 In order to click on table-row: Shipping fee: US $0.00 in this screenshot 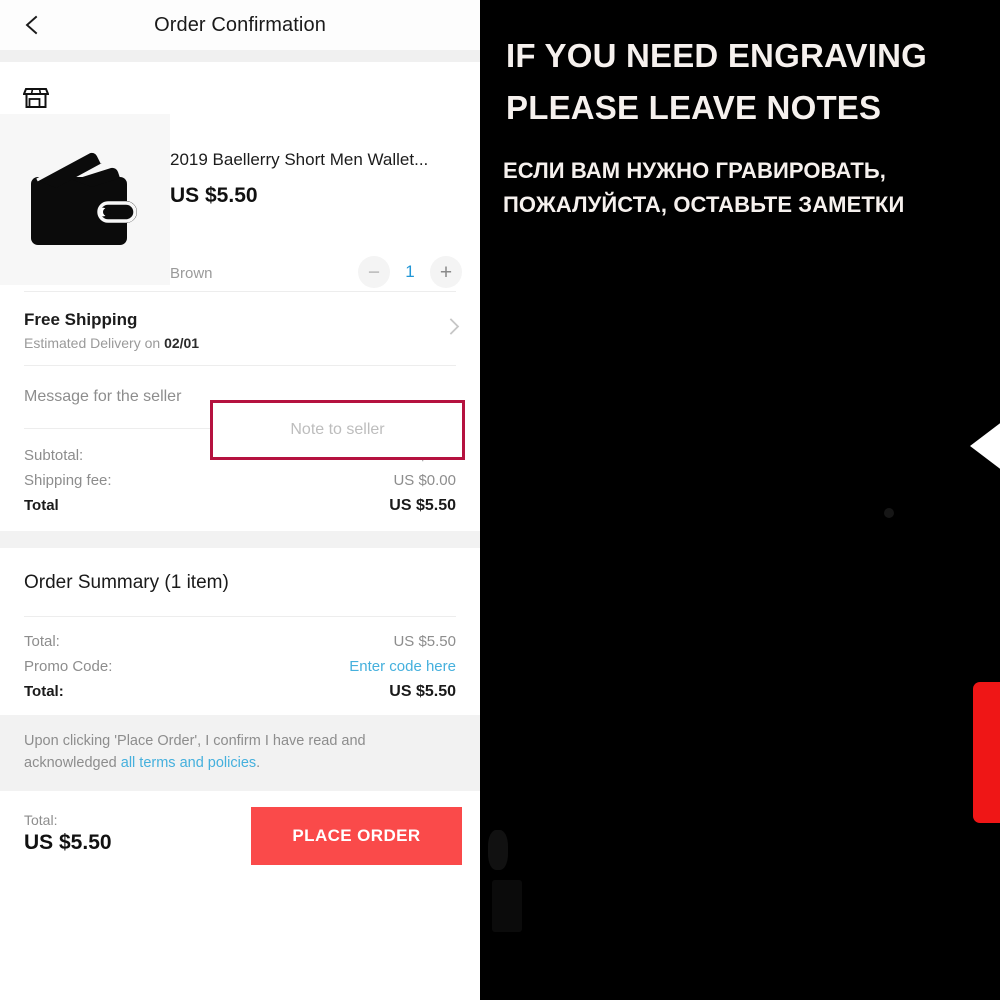, I will do `click(240, 480)`.